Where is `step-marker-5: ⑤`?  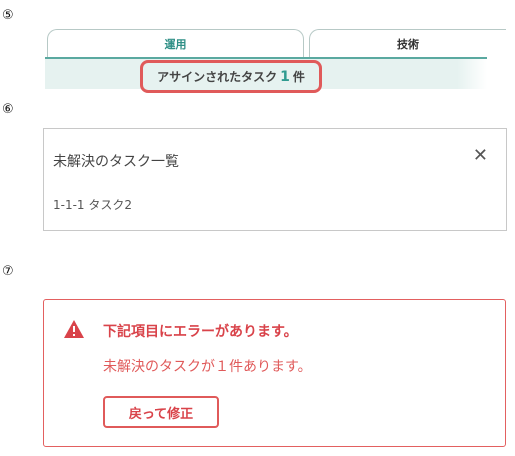 step-marker-5: ⑤ is located at coordinates (8, 15).